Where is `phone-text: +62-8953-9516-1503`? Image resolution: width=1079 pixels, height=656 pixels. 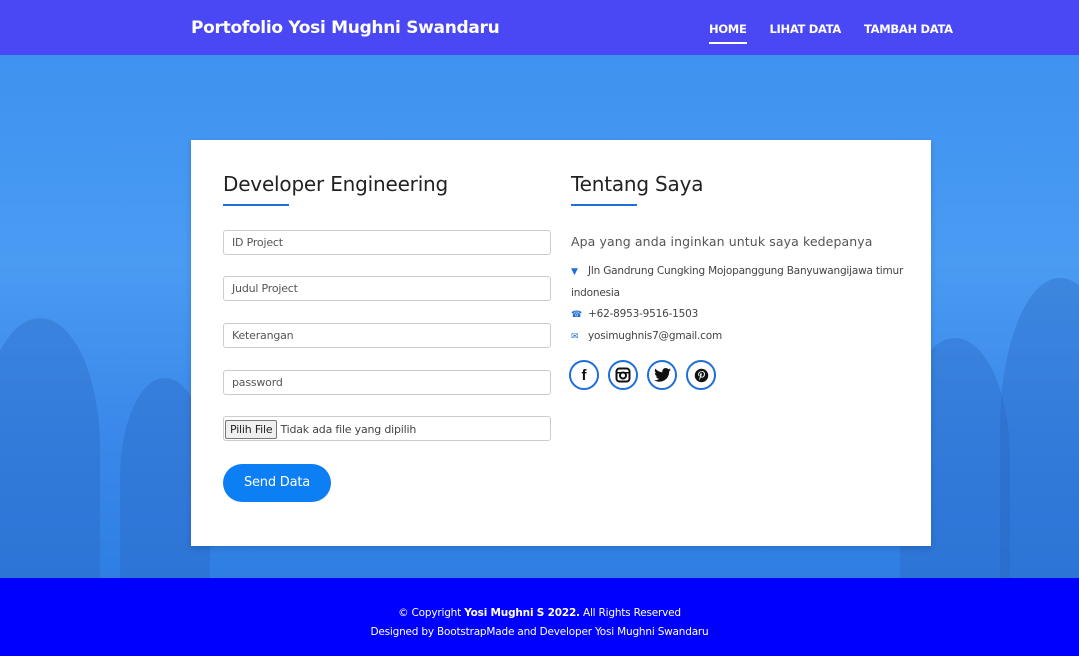
phone-text: +62-8953-9516-1503 is located at coordinates (643, 314).